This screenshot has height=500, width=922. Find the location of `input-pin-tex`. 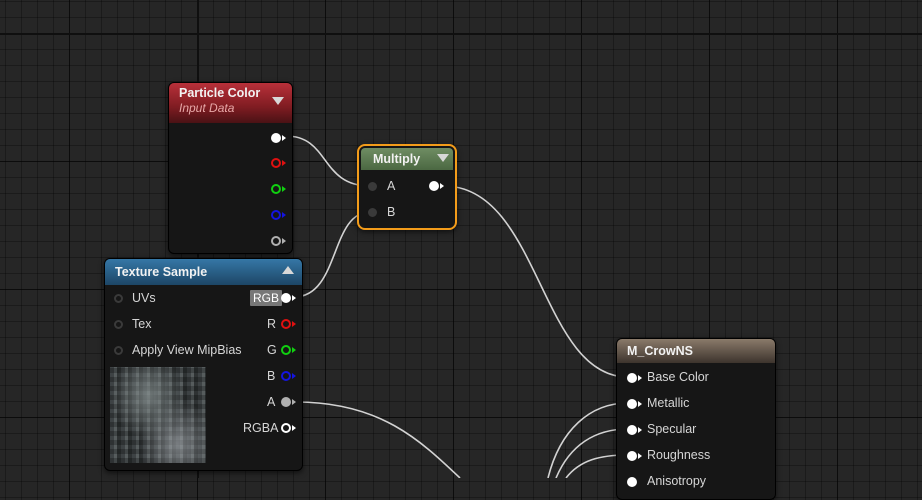

input-pin-tex is located at coordinates (118, 324).